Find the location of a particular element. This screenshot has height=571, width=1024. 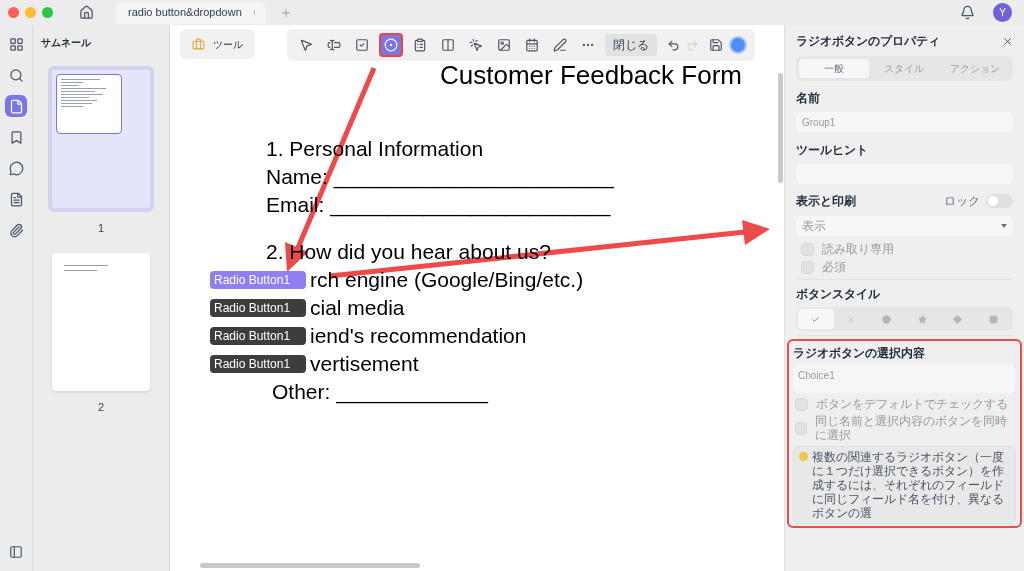

square-icon is located at coordinates (993, 319).